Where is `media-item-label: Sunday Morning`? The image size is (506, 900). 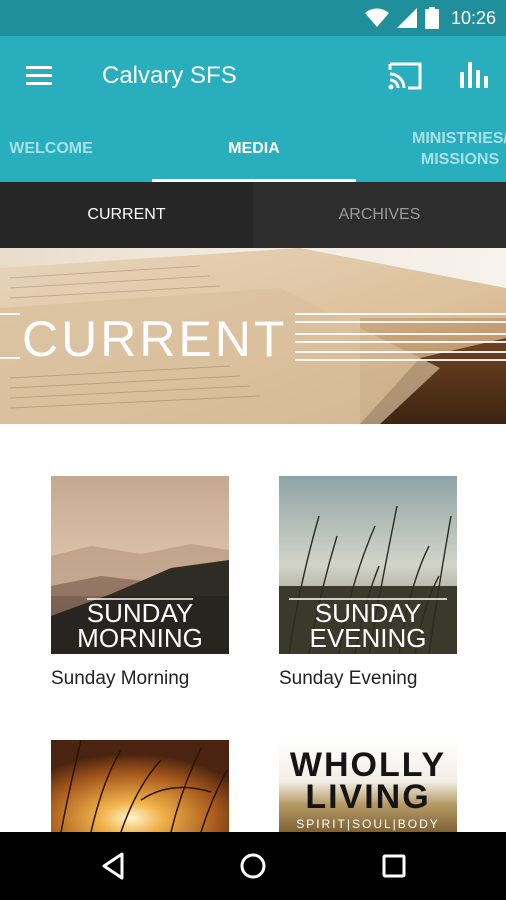
media-item-label: Sunday Morning is located at coordinates (120, 678).